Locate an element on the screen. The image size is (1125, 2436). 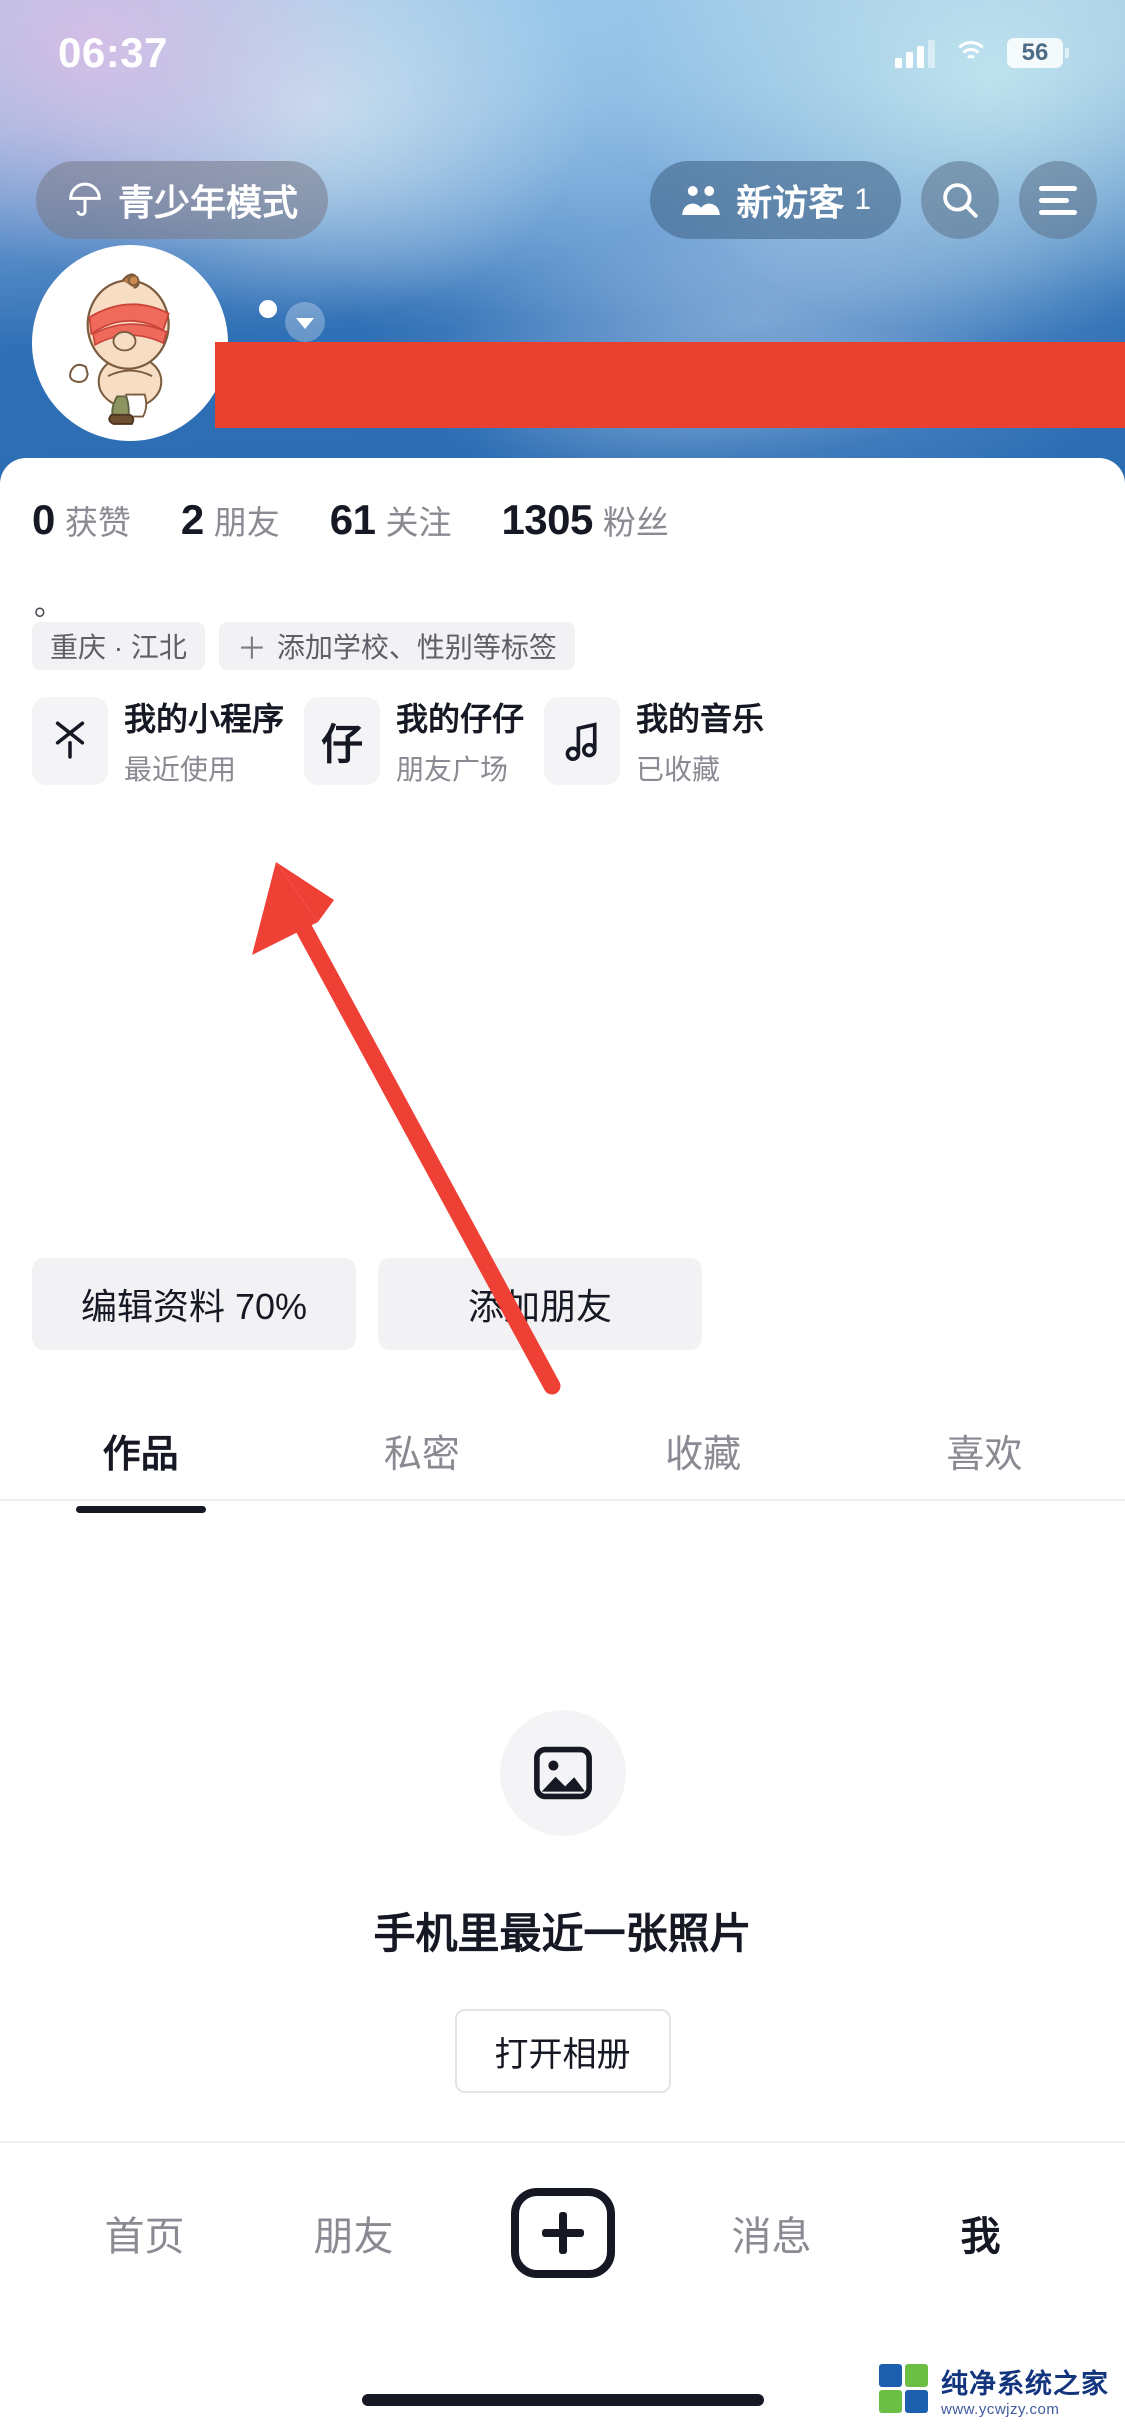
search-button is located at coordinates (960, 200).